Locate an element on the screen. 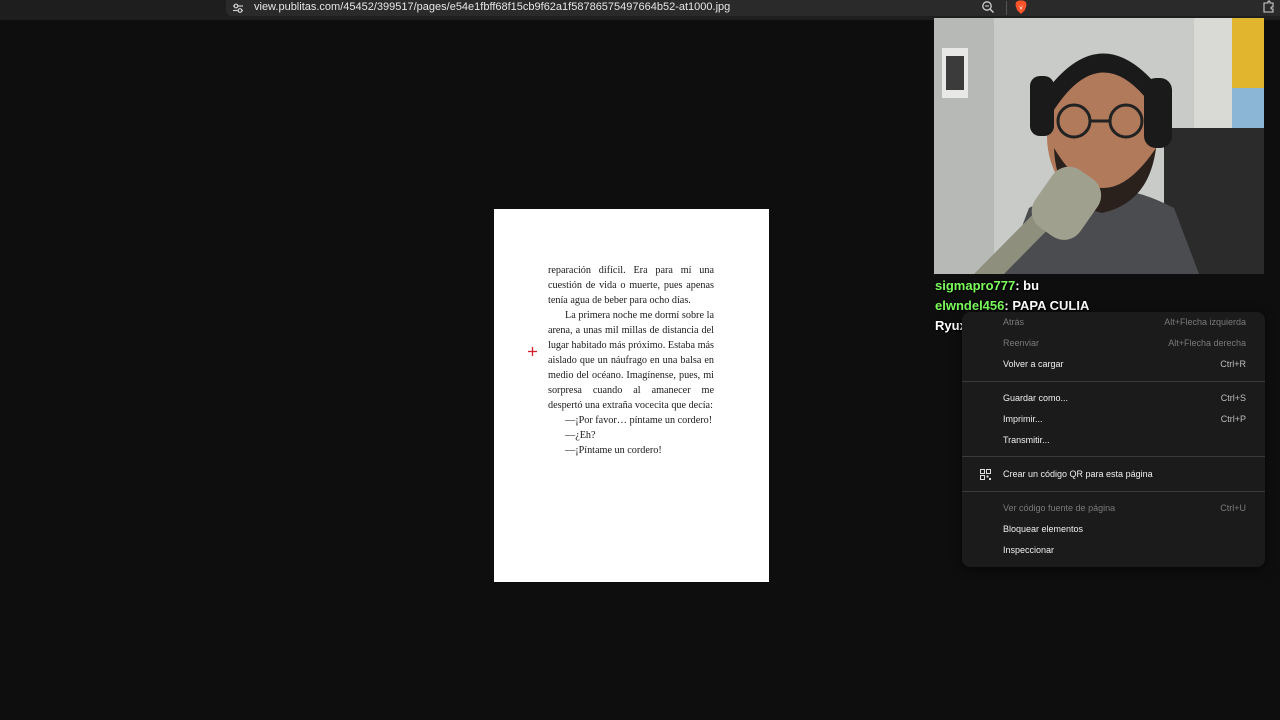 This screenshot has width=1280, height=720. chat-username: sigmapro777 is located at coordinates (975, 285).